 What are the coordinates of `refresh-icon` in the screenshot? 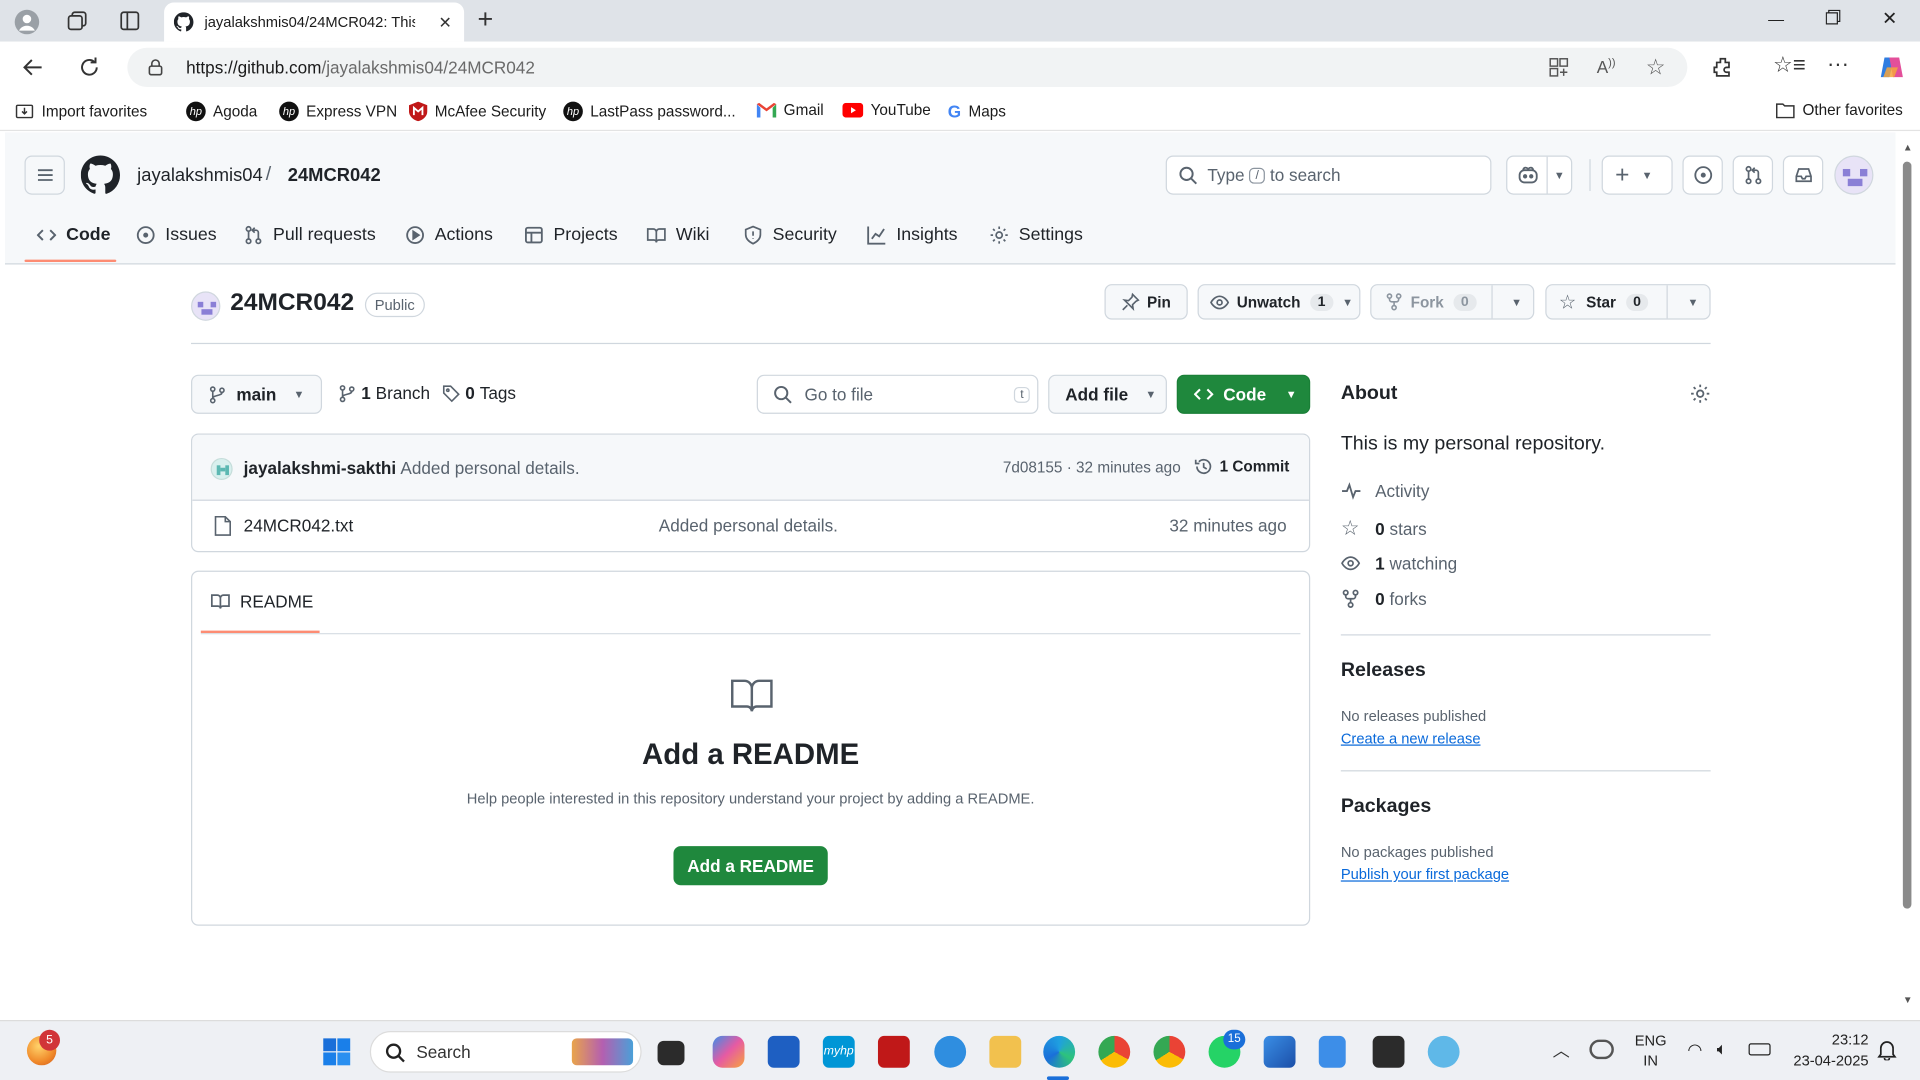 It's located at (89, 67).